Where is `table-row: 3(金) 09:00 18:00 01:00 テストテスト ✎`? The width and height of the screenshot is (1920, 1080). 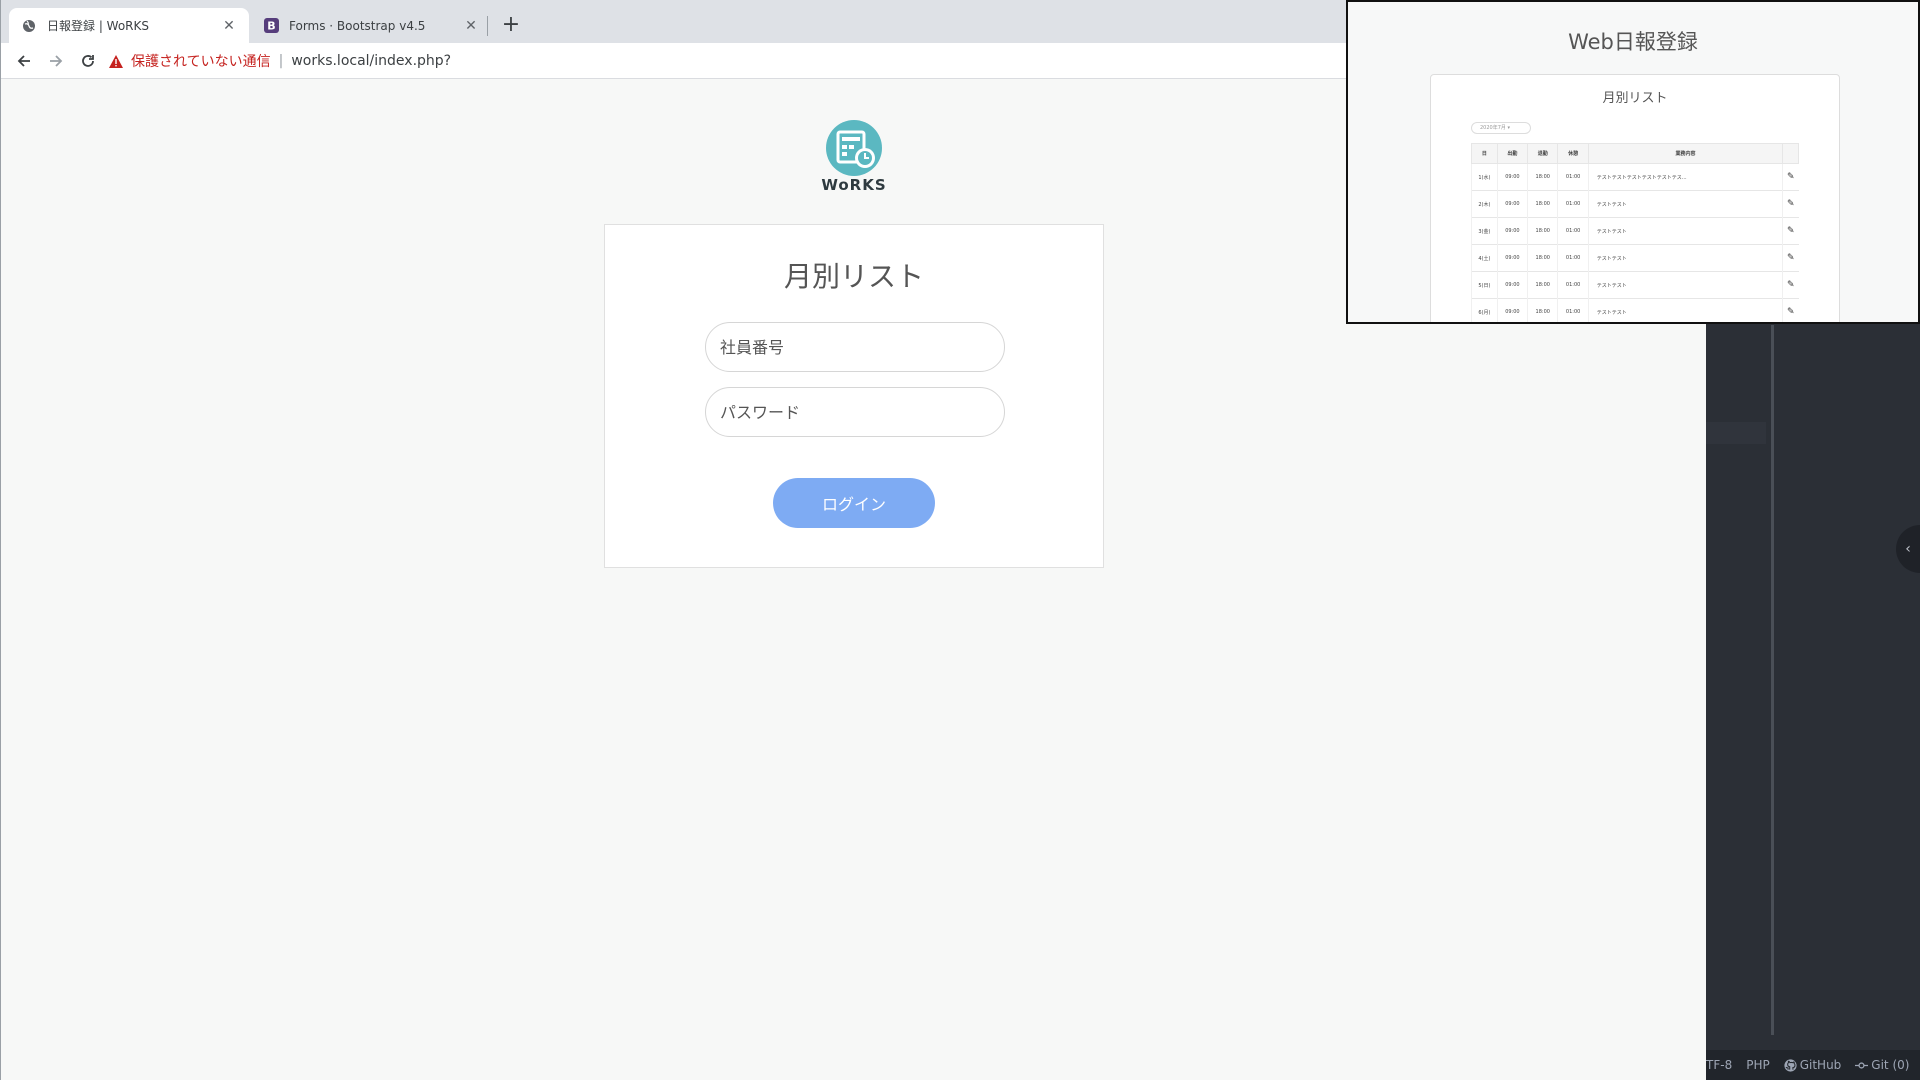
table-row: 3(金) 09:00 18:00 01:00 テストテスト ✎ is located at coordinates (1635, 231).